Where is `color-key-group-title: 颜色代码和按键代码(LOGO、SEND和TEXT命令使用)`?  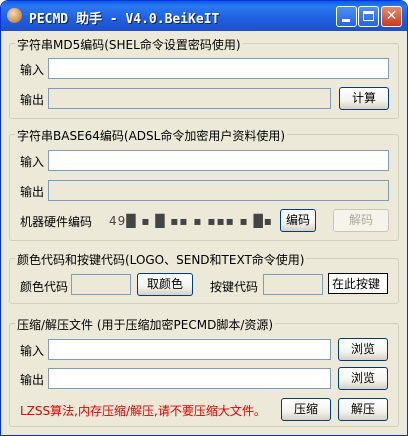
color-key-group-title: 颜色代码和按键代码(LOGO、SEND和TEXT命令使用) is located at coordinates (161, 259).